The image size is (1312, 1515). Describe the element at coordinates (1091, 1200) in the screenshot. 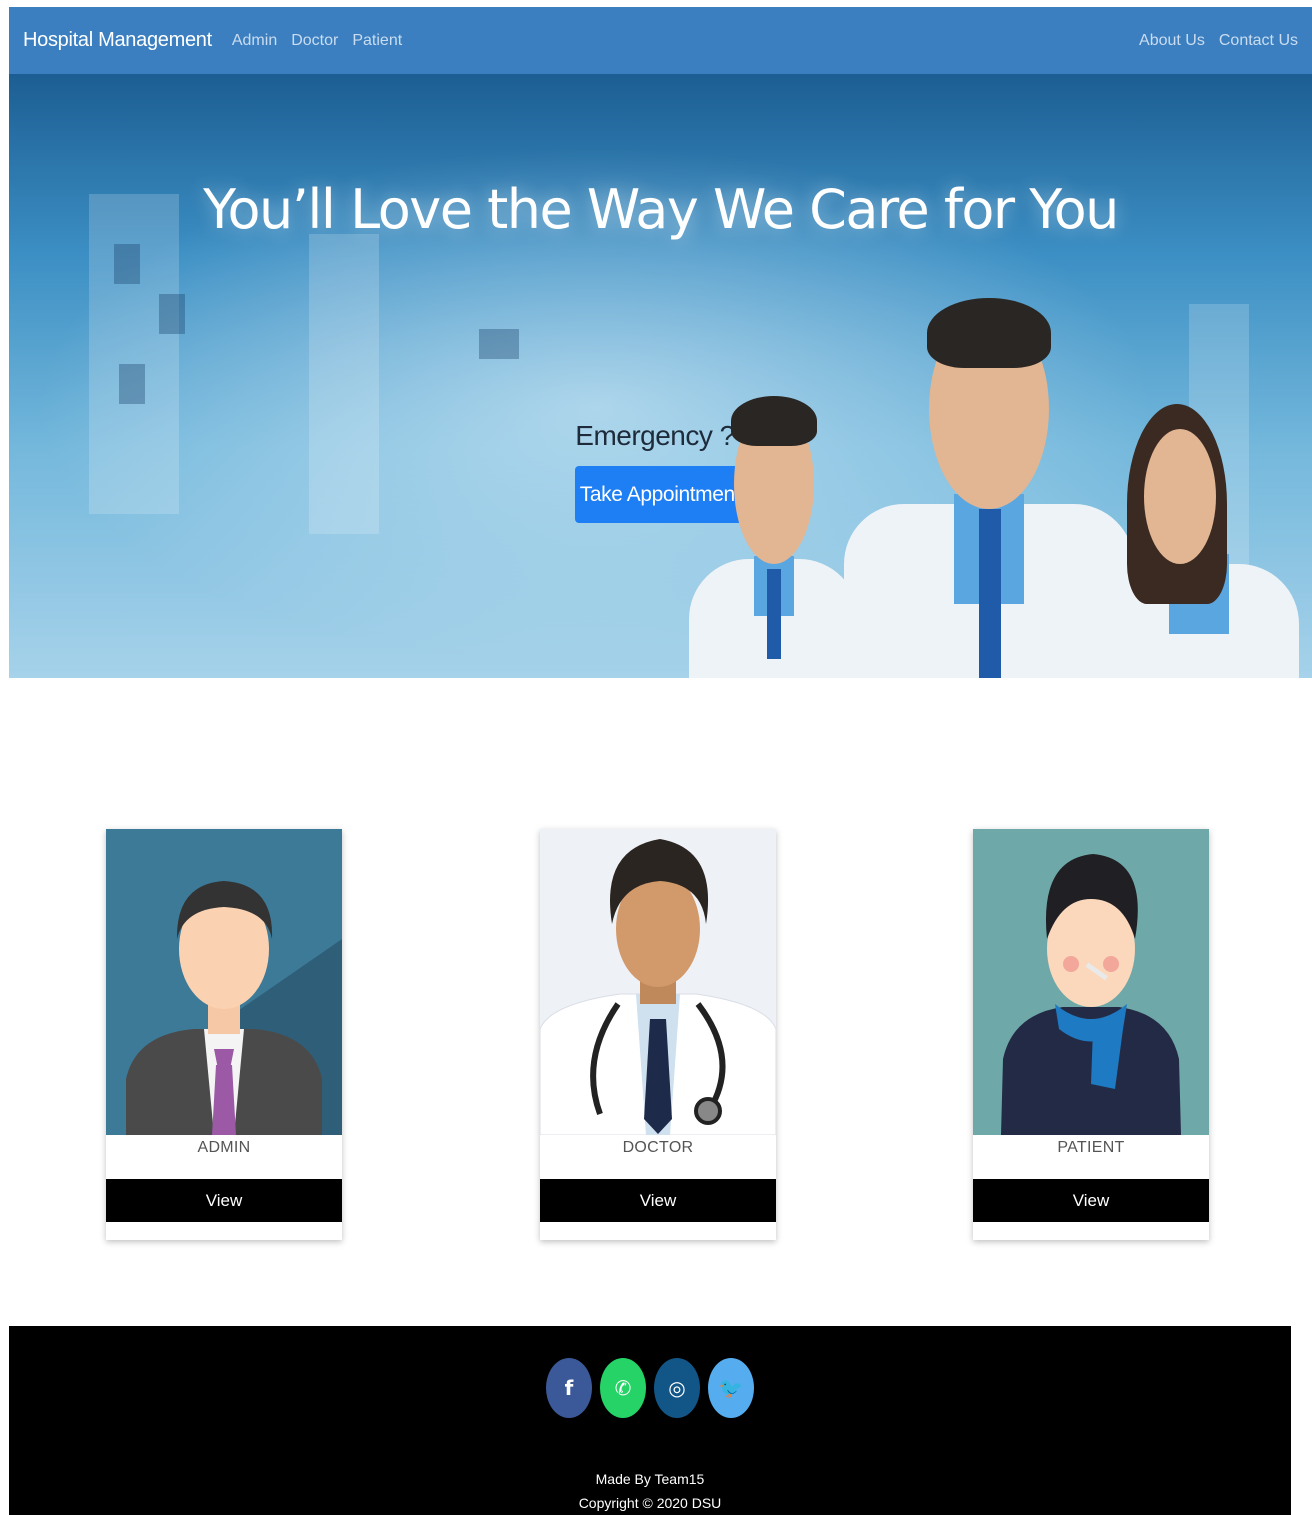

I see `patient-view-button: View` at that location.